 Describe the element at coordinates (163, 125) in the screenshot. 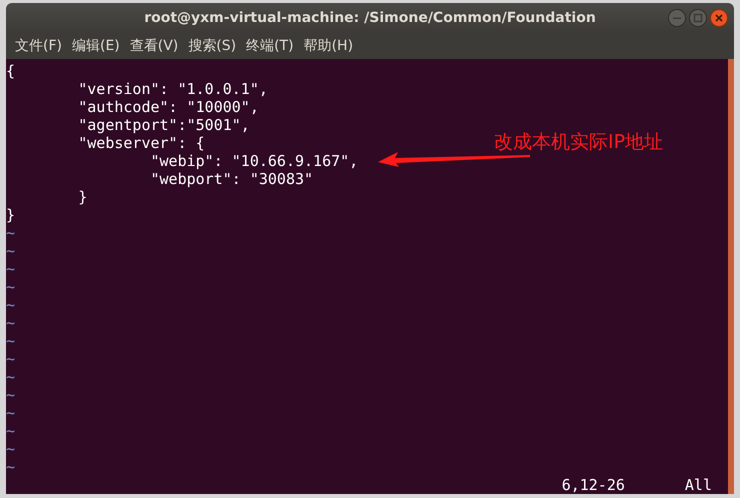

I see `code-line: "agentport":"5001",` at that location.